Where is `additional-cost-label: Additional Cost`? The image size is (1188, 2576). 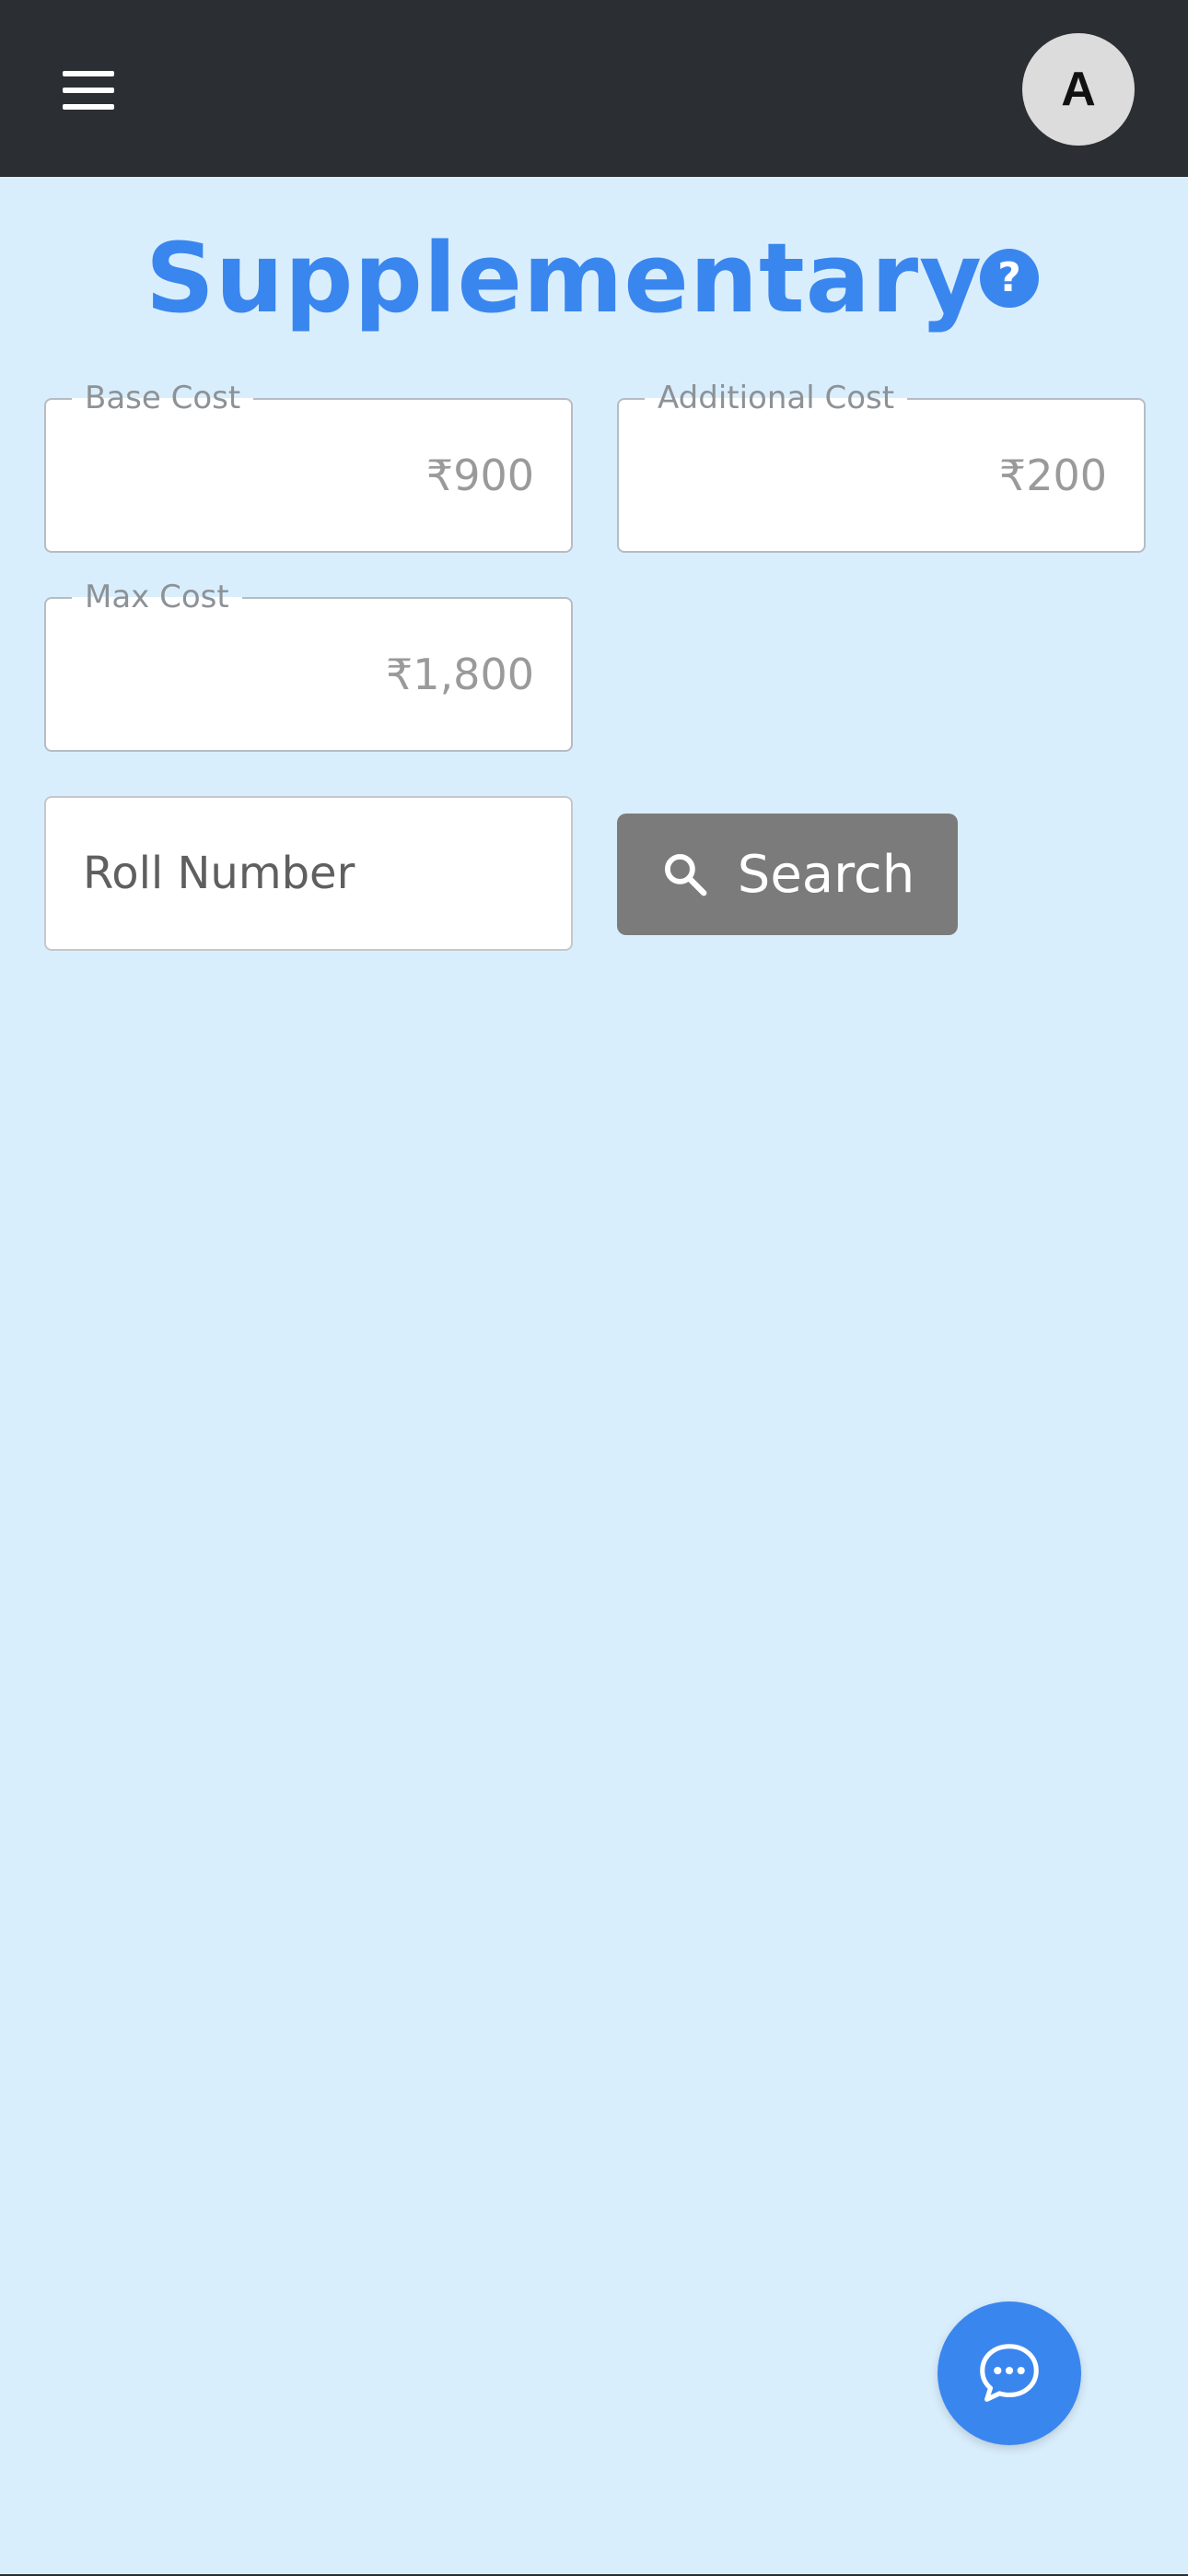
additional-cost-label: Additional Cost is located at coordinates (776, 398).